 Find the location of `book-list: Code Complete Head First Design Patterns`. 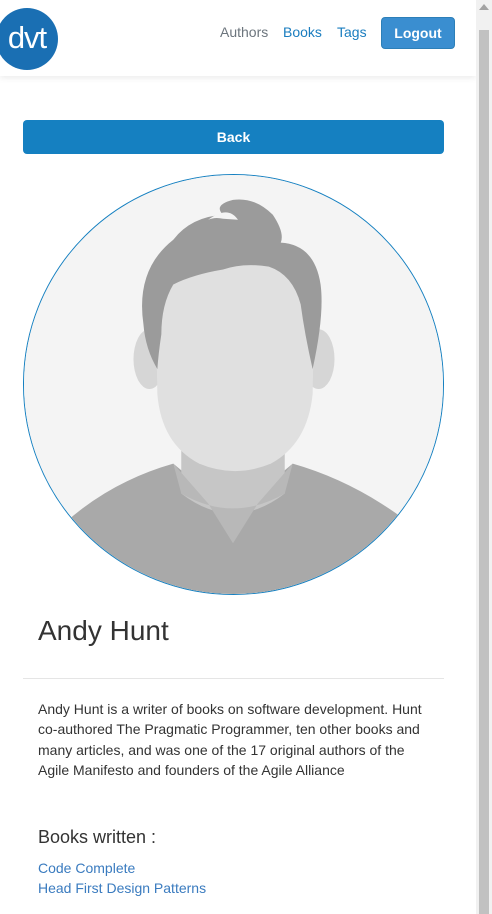

book-list: Code Complete Head First Design Patterns is located at coordinates (122, 878).